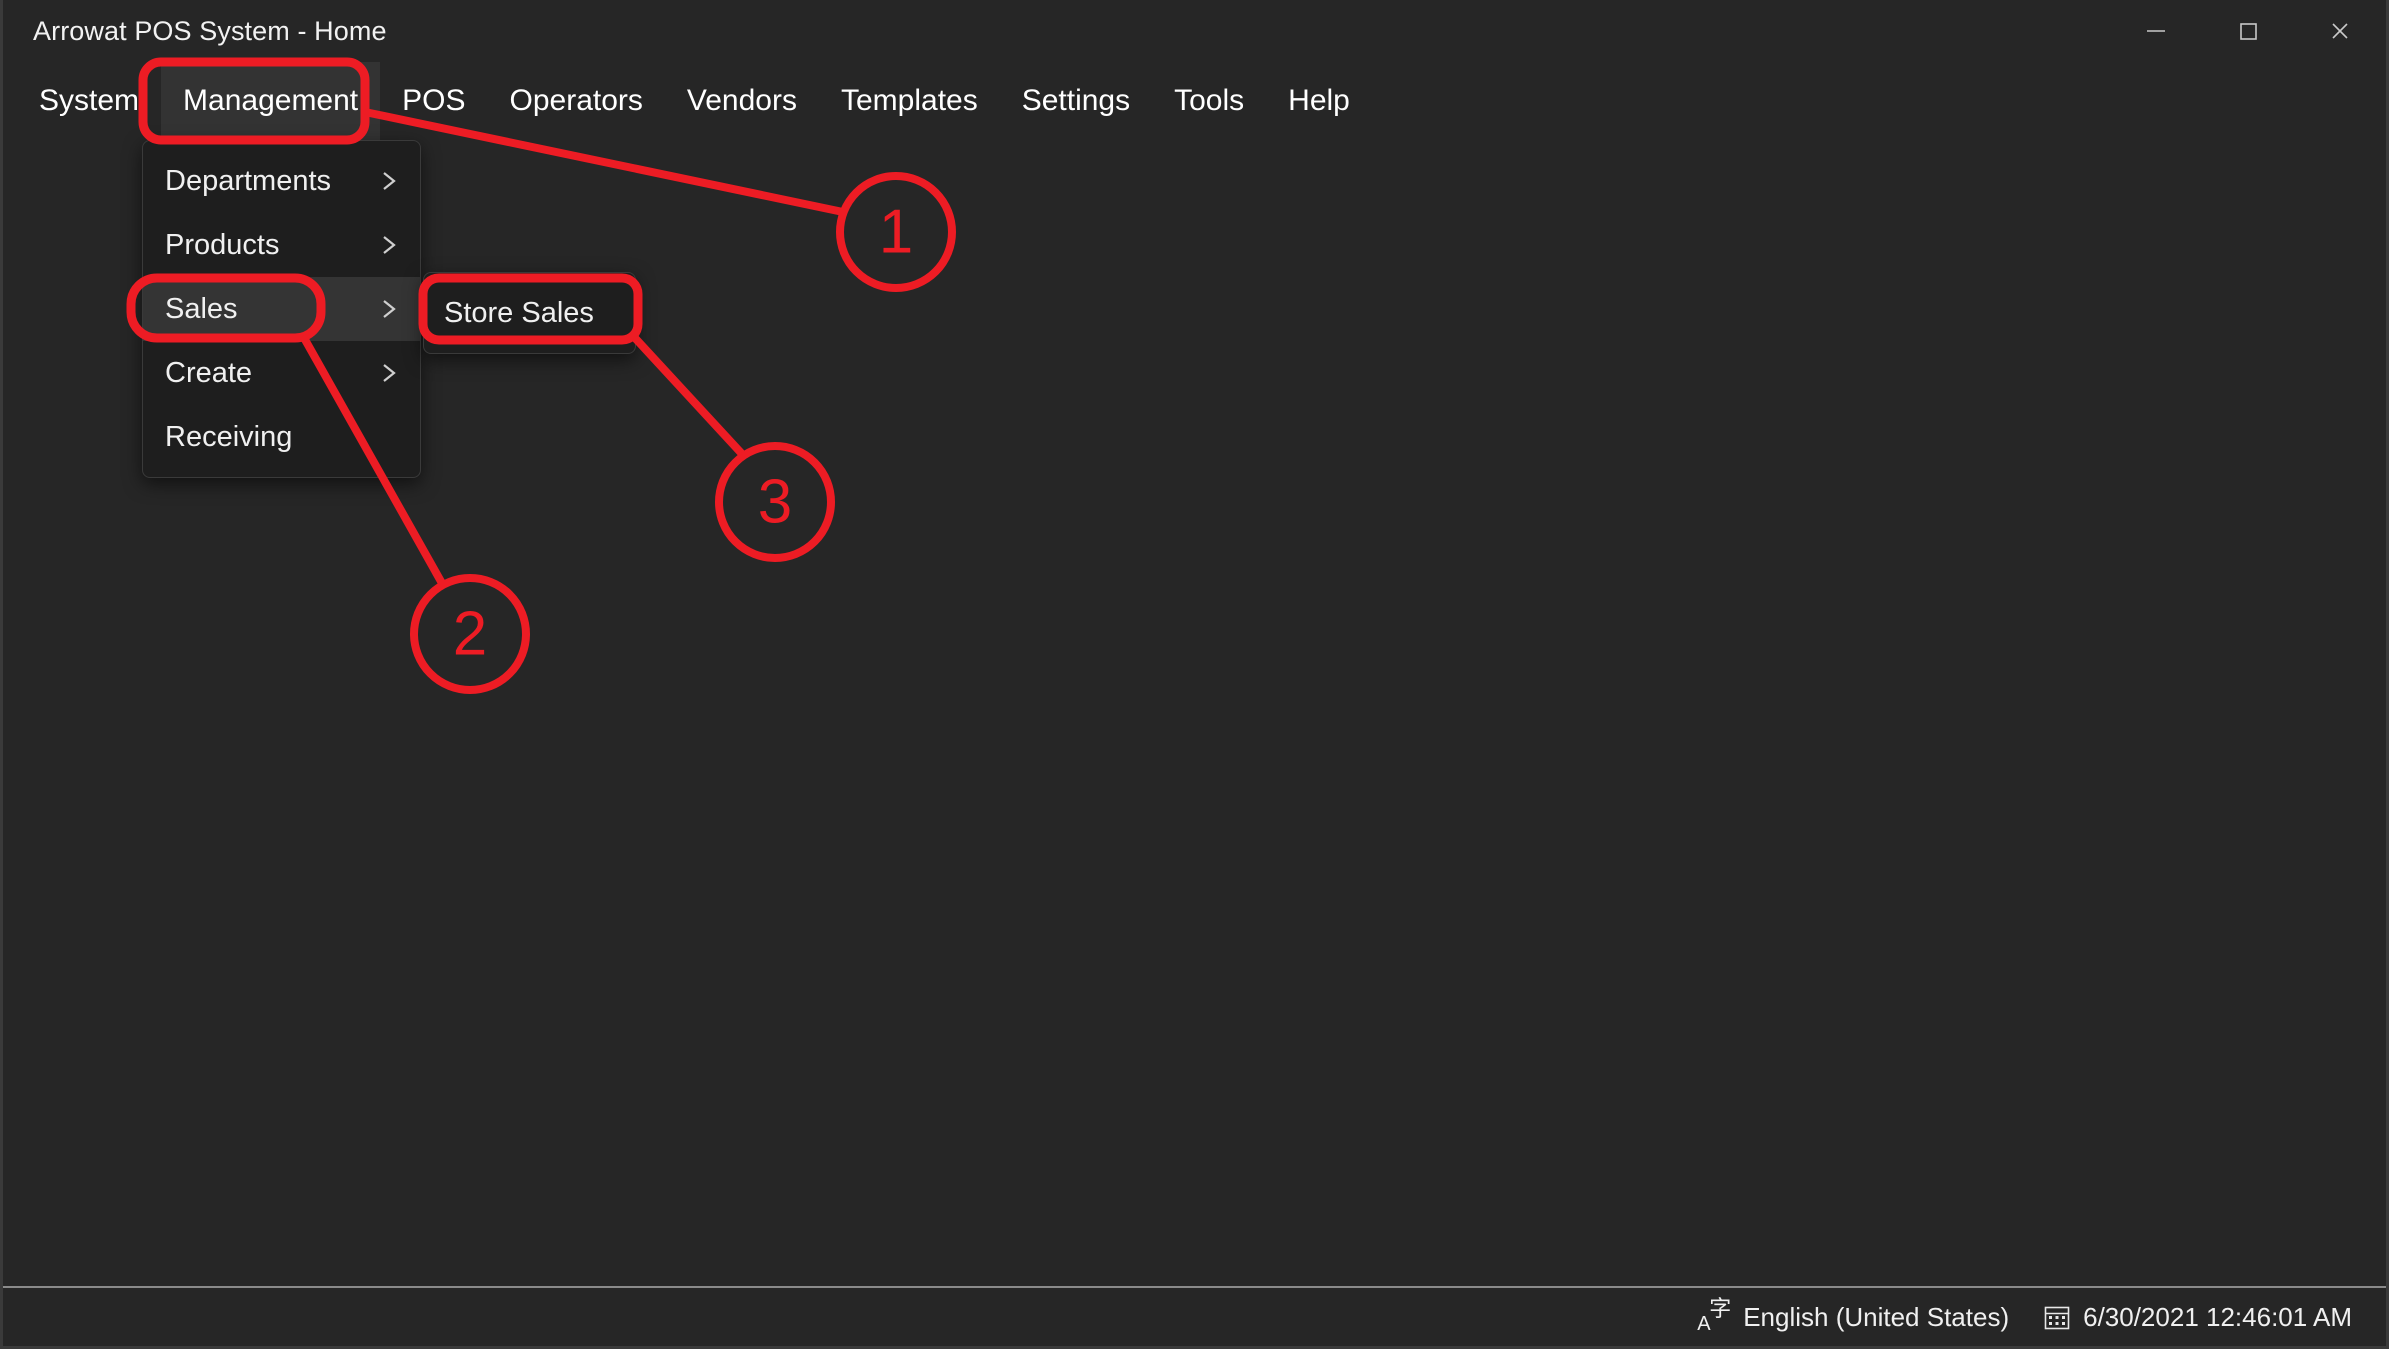 This screenshot has width=2389, height=1349. Describe the element at coordinates (909, 101) in the screenshot. I see `menu-item-templates: Templates` at that location.